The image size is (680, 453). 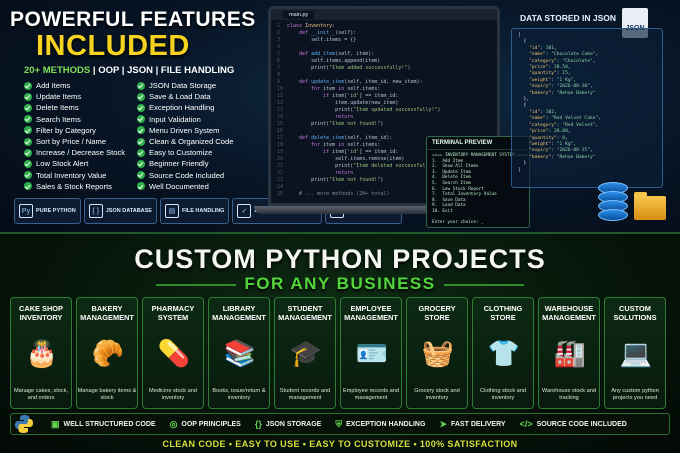 I want to click on project-title: STUDENT MANAGEMENT, so click(x=305, y=313).